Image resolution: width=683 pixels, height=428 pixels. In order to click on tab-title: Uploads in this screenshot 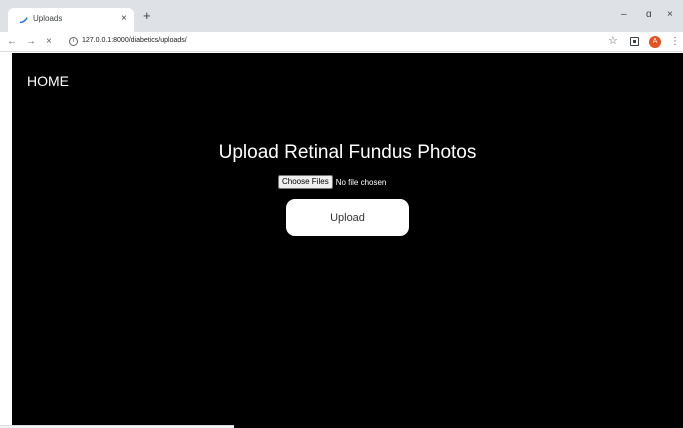, I will do `click(48, 18)`.